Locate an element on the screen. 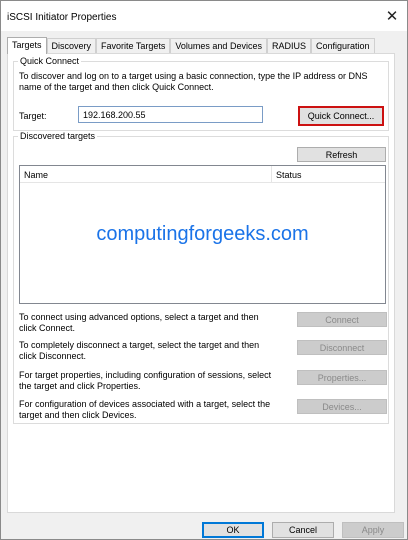  close-icon: ✕ is located at coordinates (392, 16).